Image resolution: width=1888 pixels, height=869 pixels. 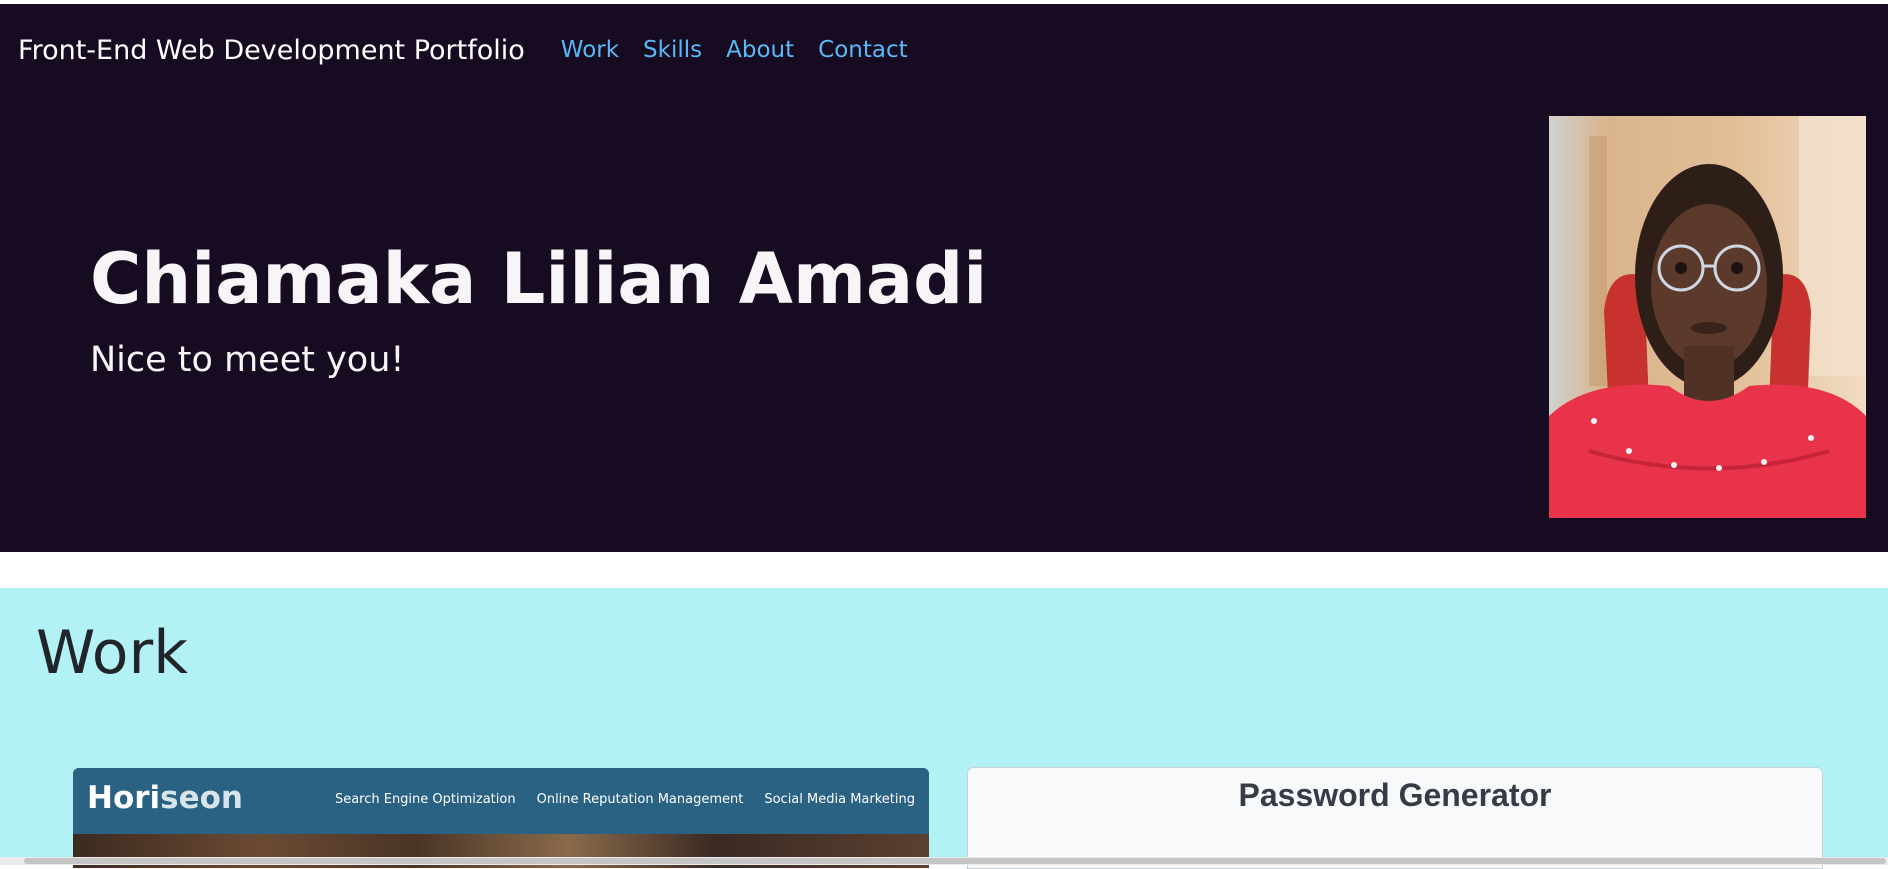 I want to click on horizontal-scrollbar, so click(x=944, y=861).